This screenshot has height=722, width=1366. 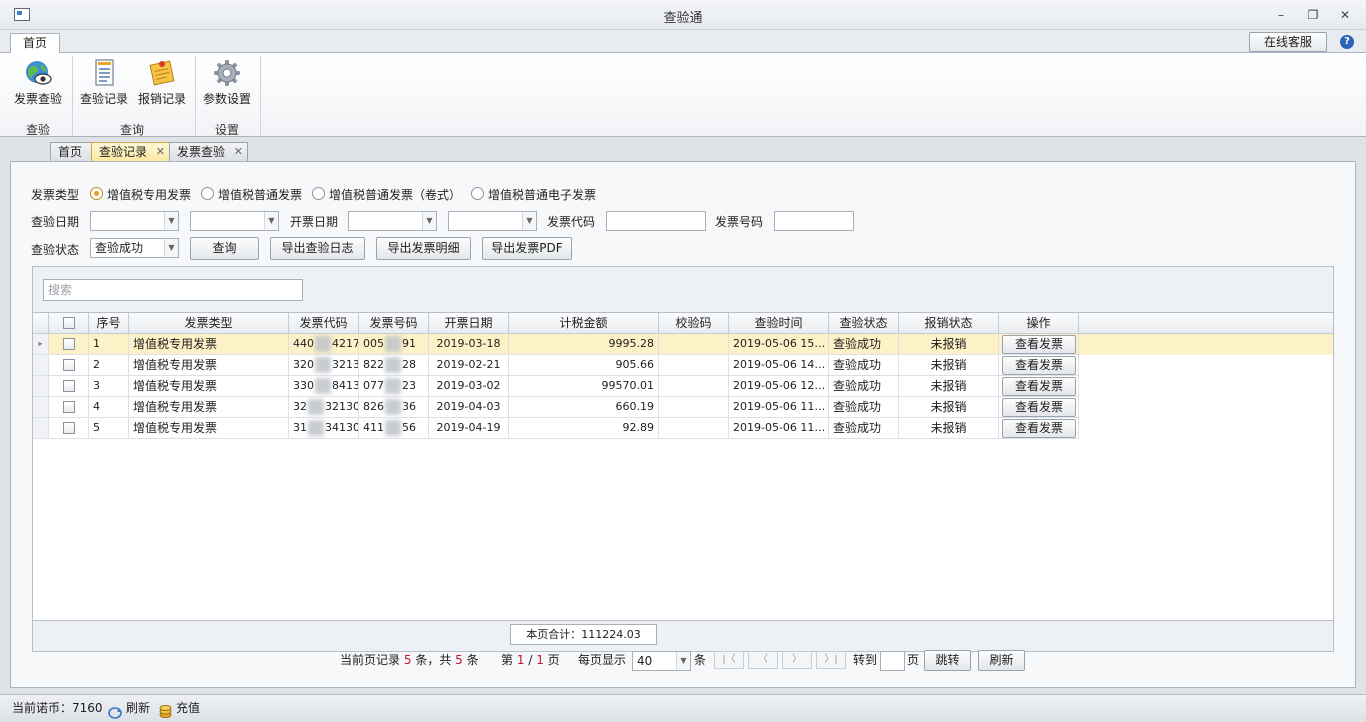 What do you see at coordinates (260, 96) in the screenshot?
I see `ribbon-separator` at bounding box center [260, 96].